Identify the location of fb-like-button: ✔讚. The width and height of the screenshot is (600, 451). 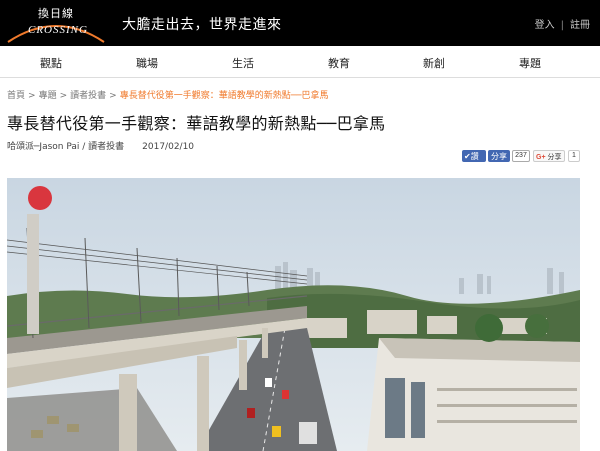
(474, 156).